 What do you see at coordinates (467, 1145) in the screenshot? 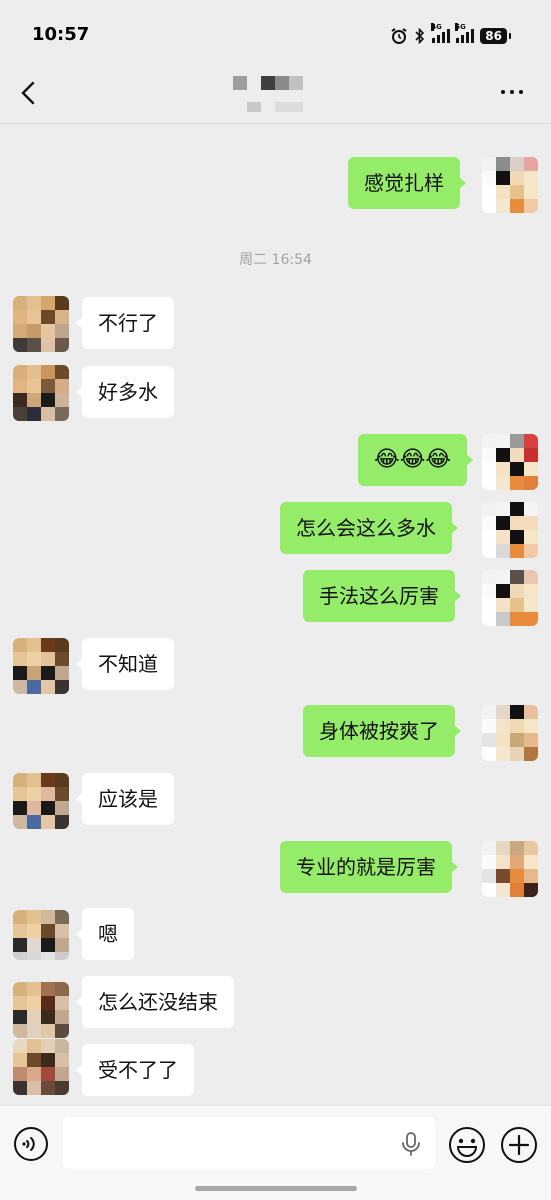
I see `emoji-icon` at bounding box center [467, 1145].